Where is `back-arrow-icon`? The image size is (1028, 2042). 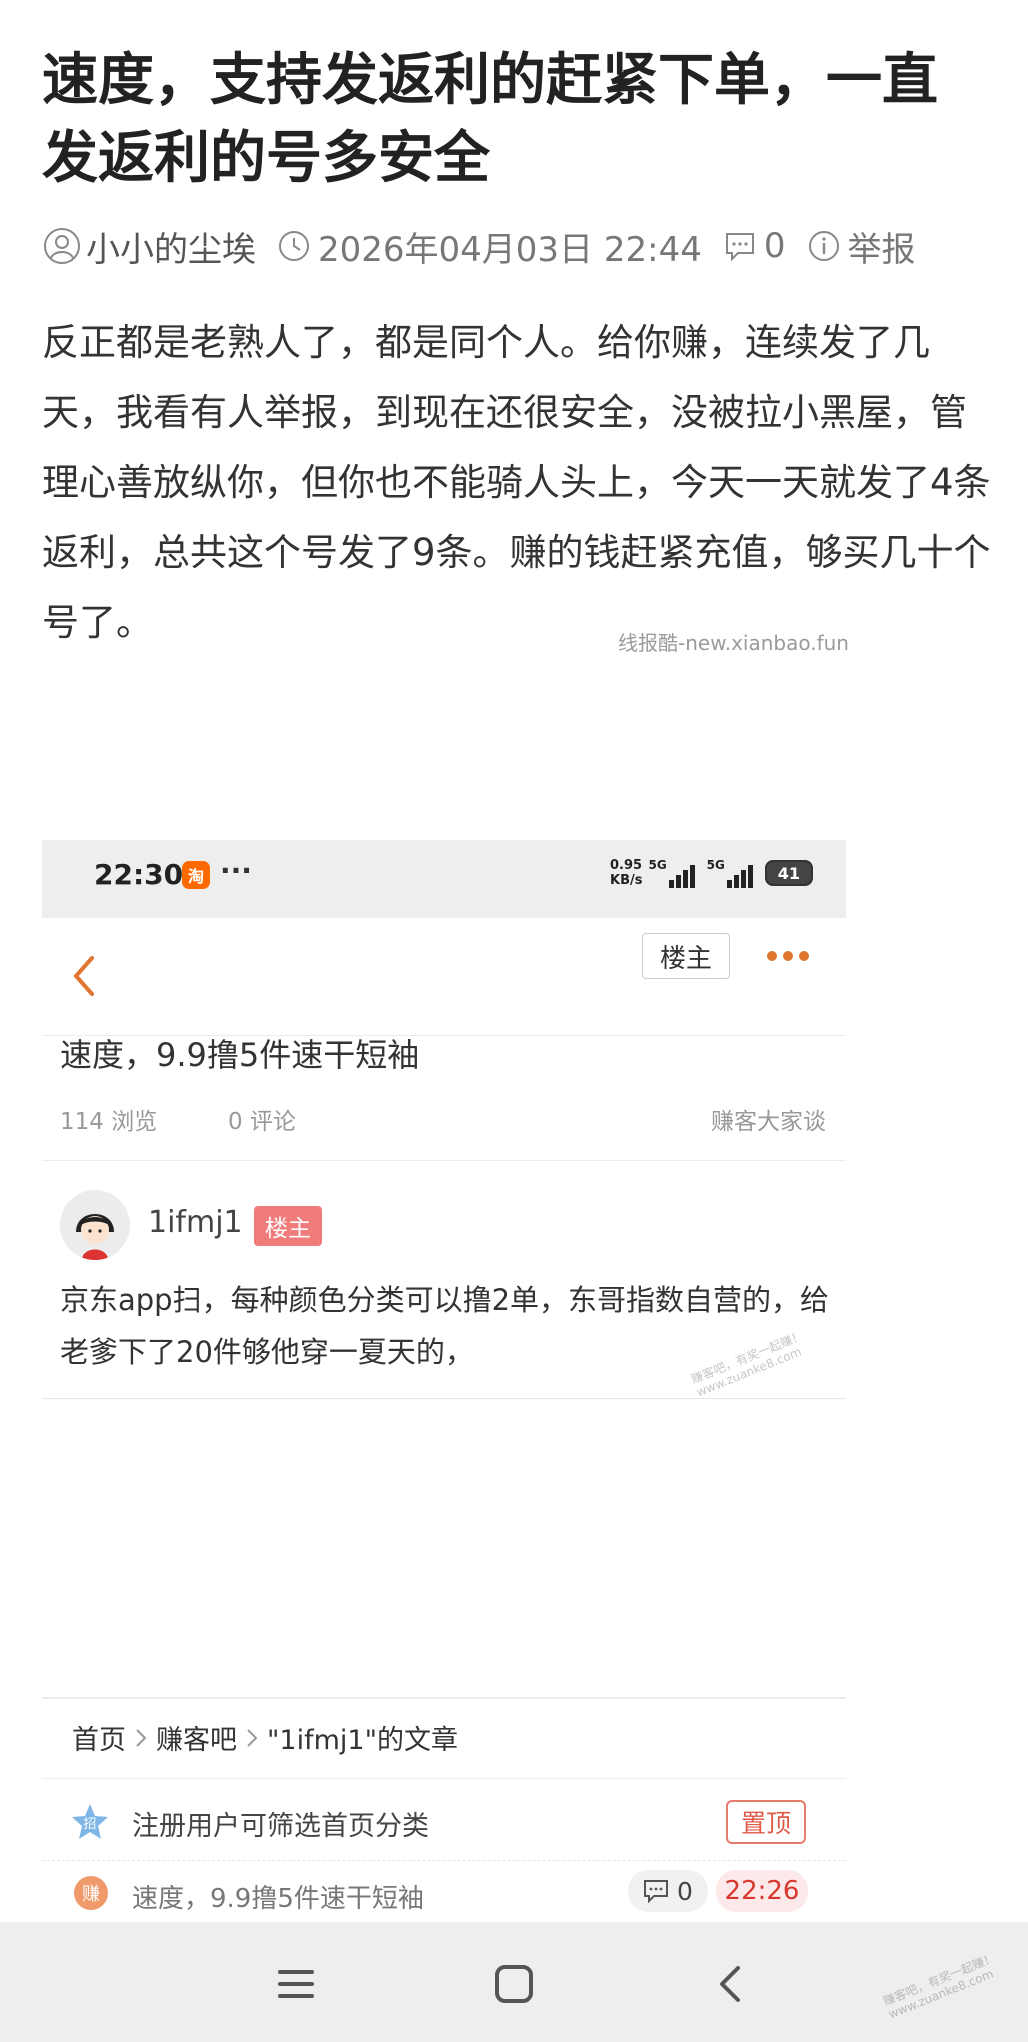 back-arrow-icon is located at coordinates (84, 976).